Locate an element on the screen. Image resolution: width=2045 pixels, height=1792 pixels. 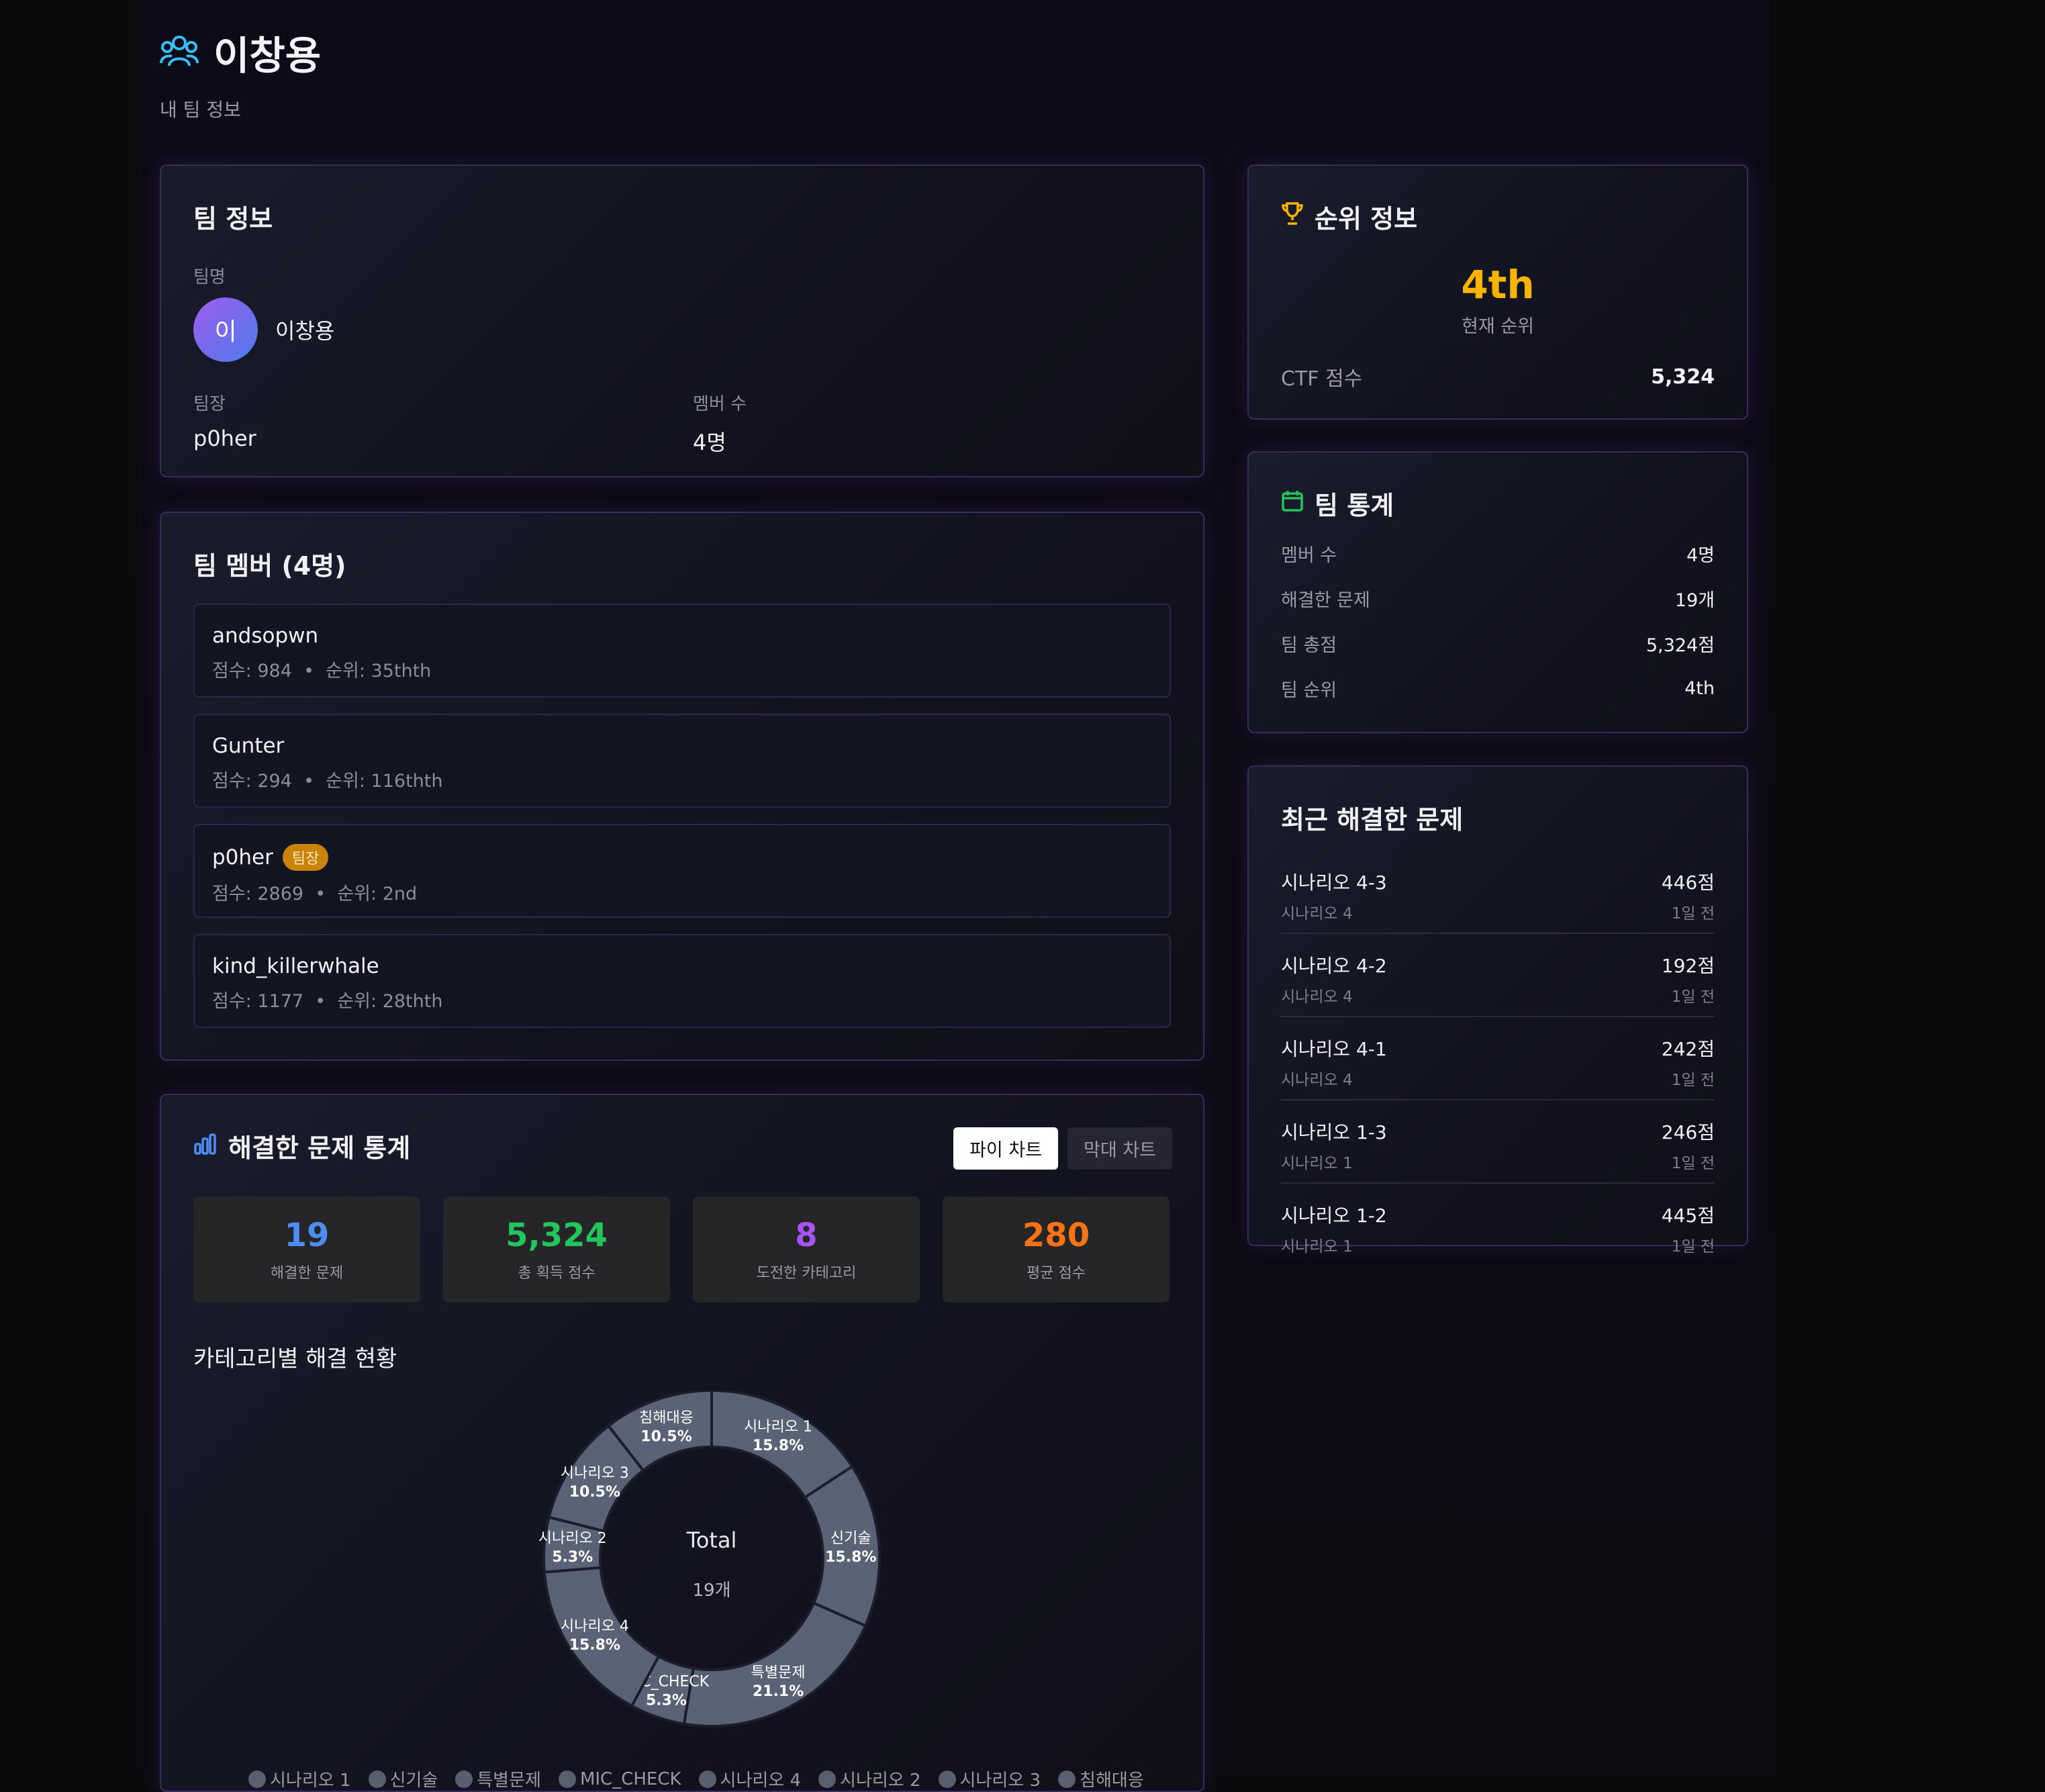
pie-slice-label: 특별문제 is located at coordinates (778, 1672).